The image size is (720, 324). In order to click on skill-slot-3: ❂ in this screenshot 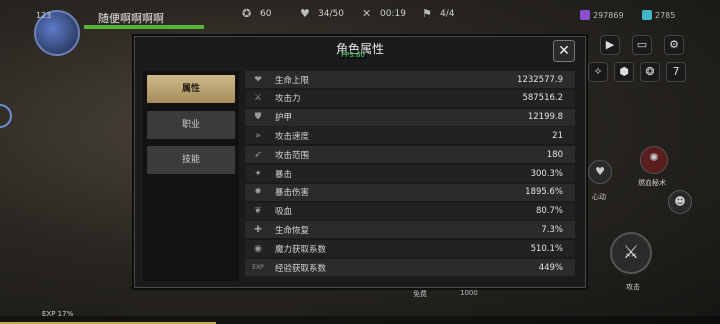, I will do `click(650, 72)`.